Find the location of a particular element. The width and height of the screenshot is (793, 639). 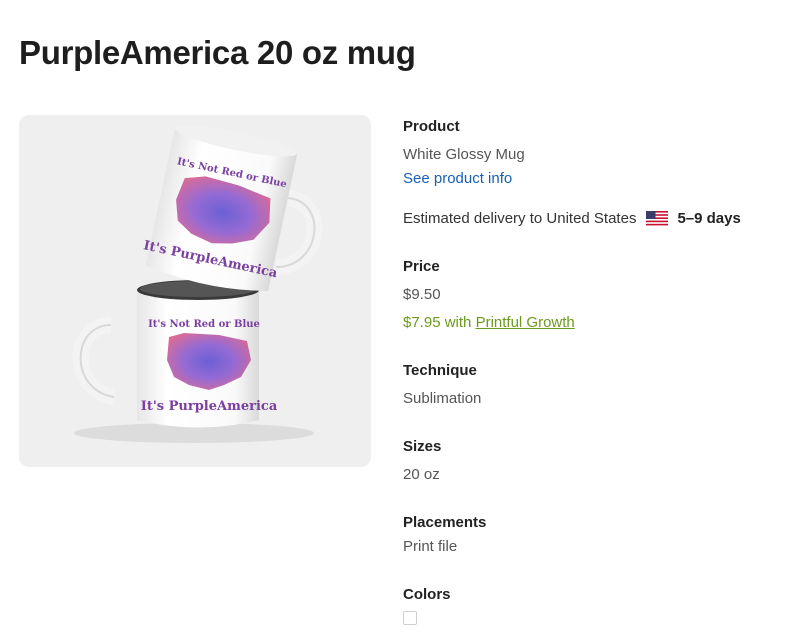

product-value: White Glossy Mug is located at coordinates (464, 154).